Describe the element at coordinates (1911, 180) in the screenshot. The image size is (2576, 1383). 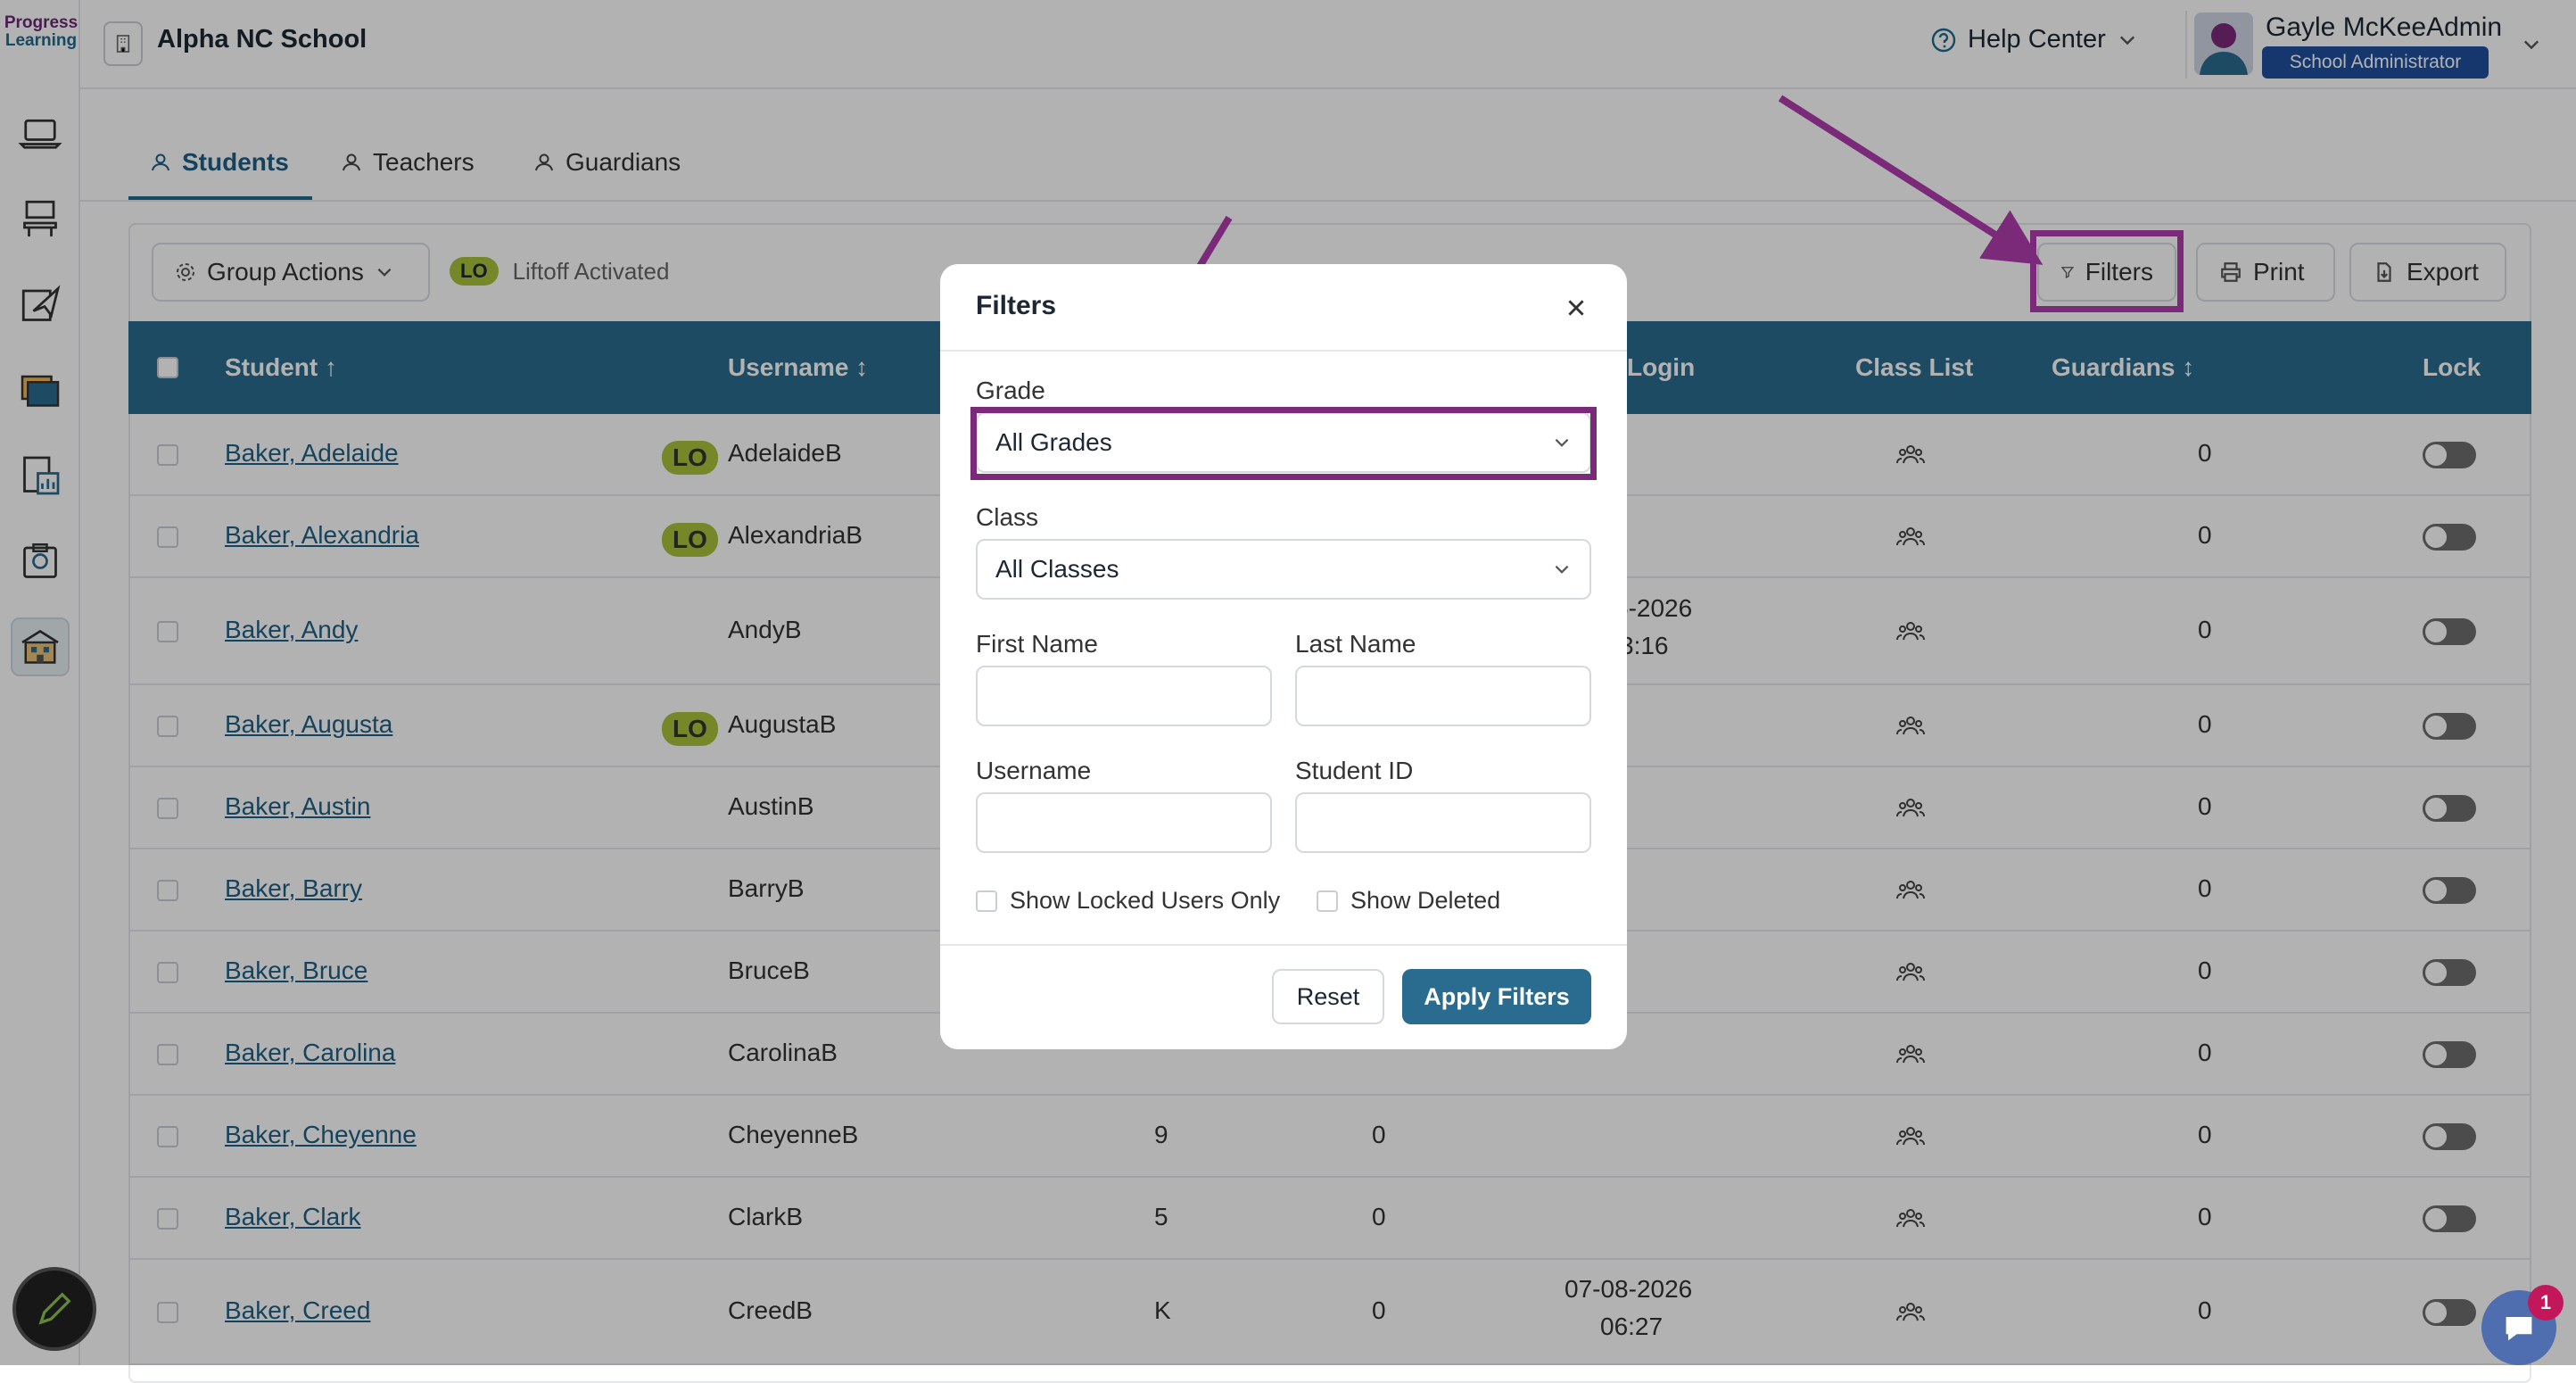
I see `arrow-to-filters` at that location.